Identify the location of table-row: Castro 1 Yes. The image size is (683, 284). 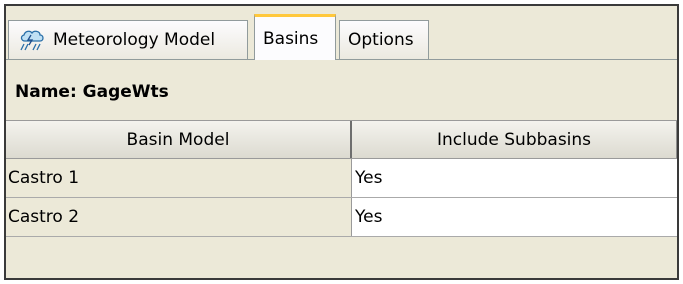
(341, 178).